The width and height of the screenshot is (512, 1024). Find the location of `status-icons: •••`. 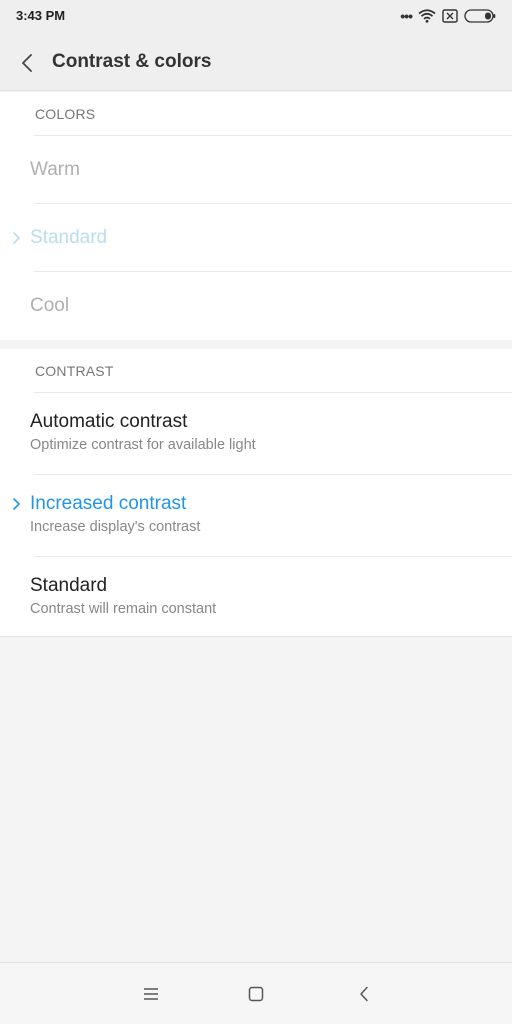

status-icons: ••• is located at coordinates (448, 16).